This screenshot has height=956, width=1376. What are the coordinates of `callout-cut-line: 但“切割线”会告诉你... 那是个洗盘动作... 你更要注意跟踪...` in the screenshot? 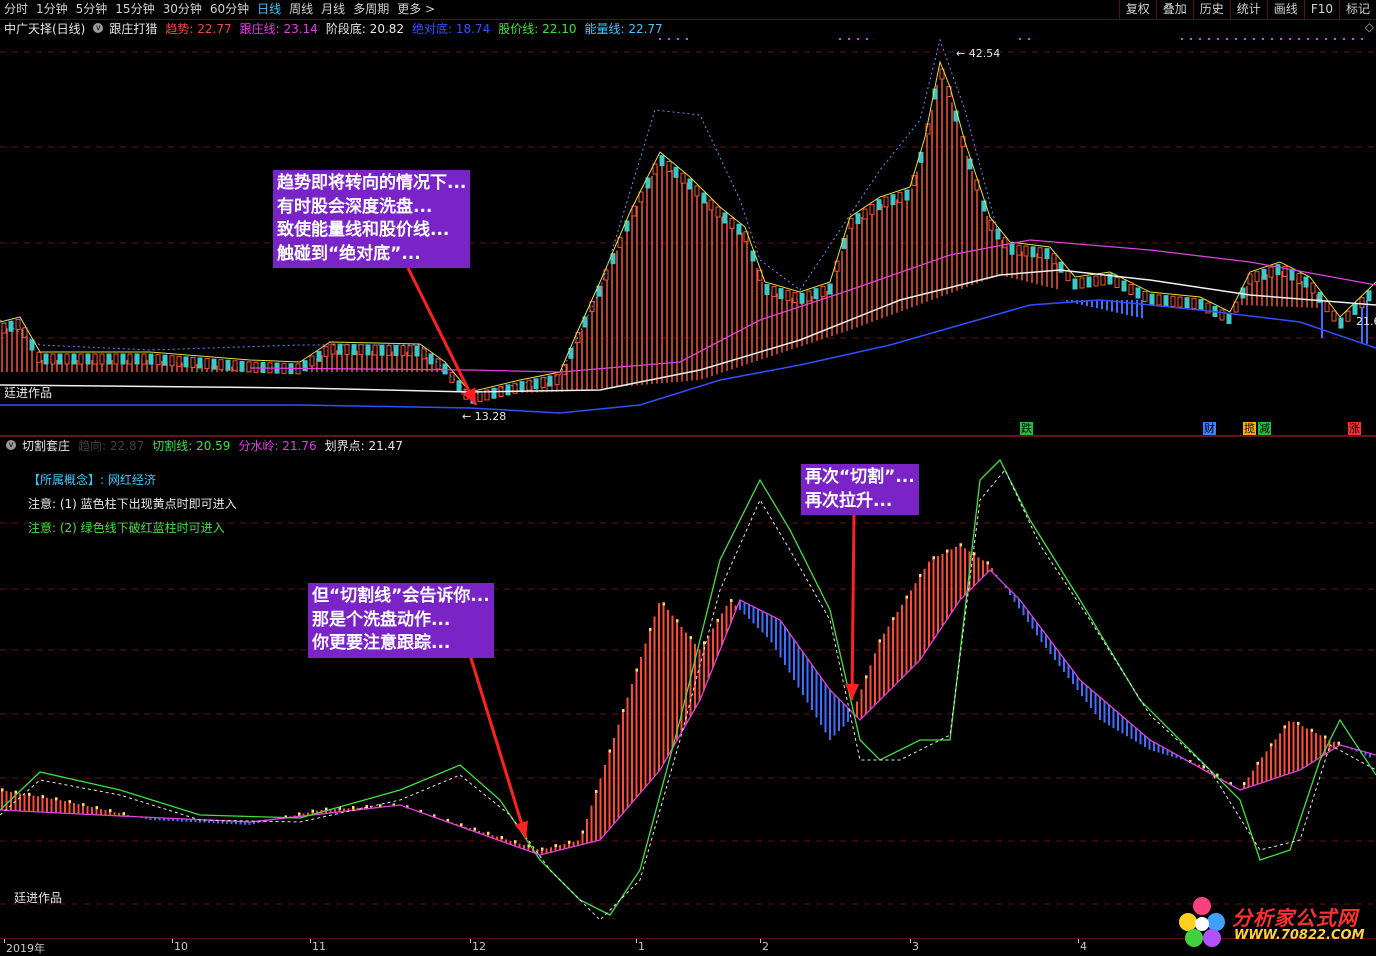 It's located at (401, 620).